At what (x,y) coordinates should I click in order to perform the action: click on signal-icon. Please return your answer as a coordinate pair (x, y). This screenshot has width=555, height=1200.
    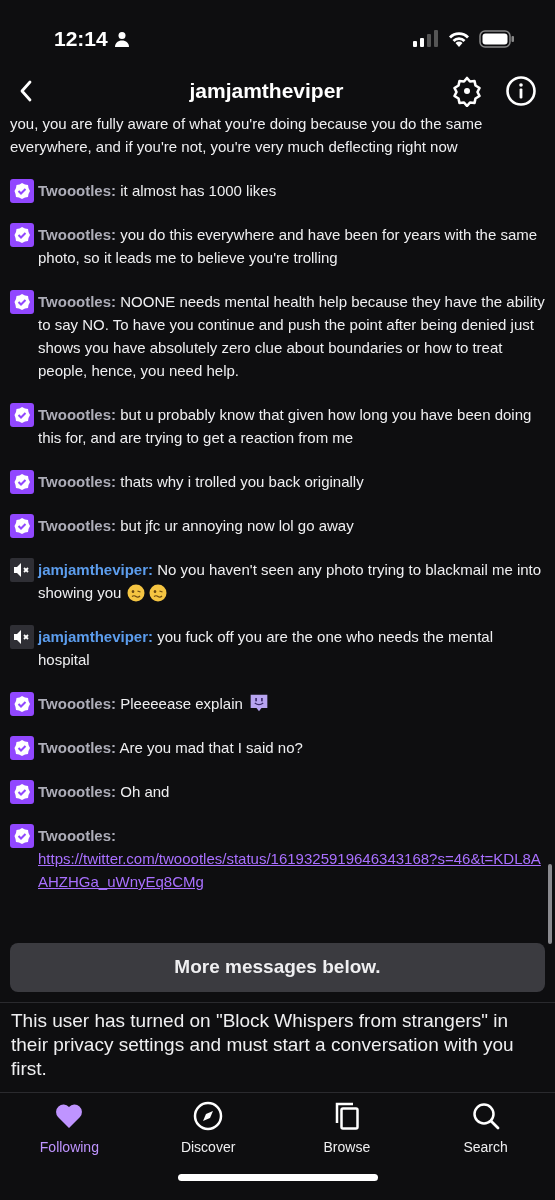
    Looking at the image, I should click on (426, 39).